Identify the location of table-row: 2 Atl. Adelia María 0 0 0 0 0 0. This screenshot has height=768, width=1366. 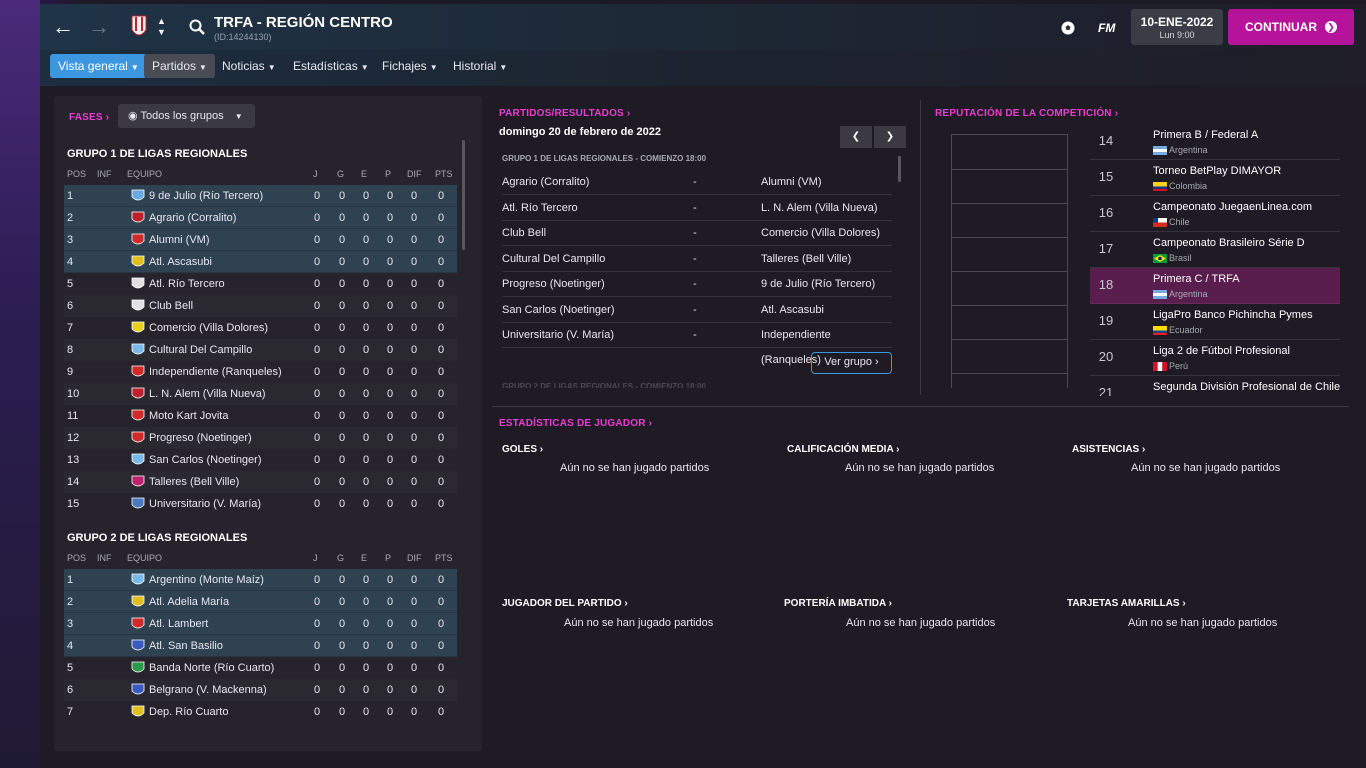
(260, 602).